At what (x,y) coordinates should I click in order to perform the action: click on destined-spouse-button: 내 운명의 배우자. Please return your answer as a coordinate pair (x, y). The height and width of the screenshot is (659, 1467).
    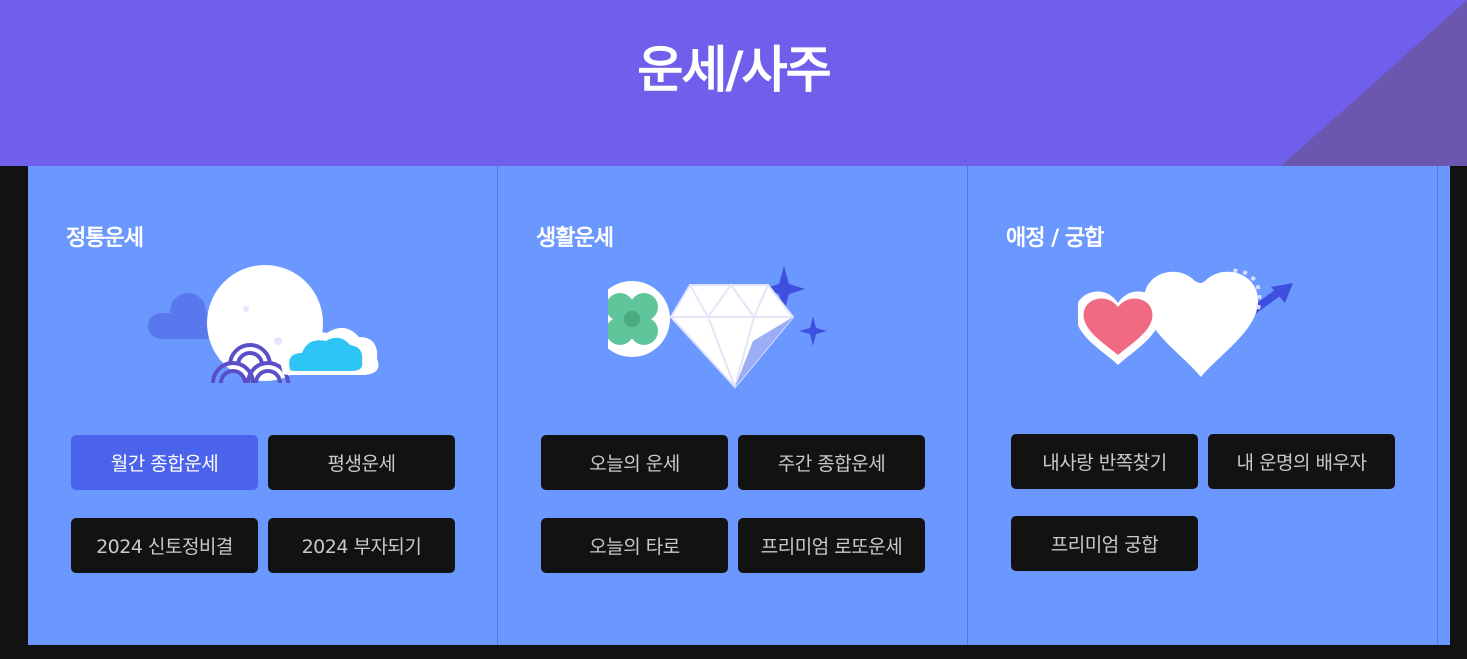
    Looking at the image, I should click on (1301, 461).